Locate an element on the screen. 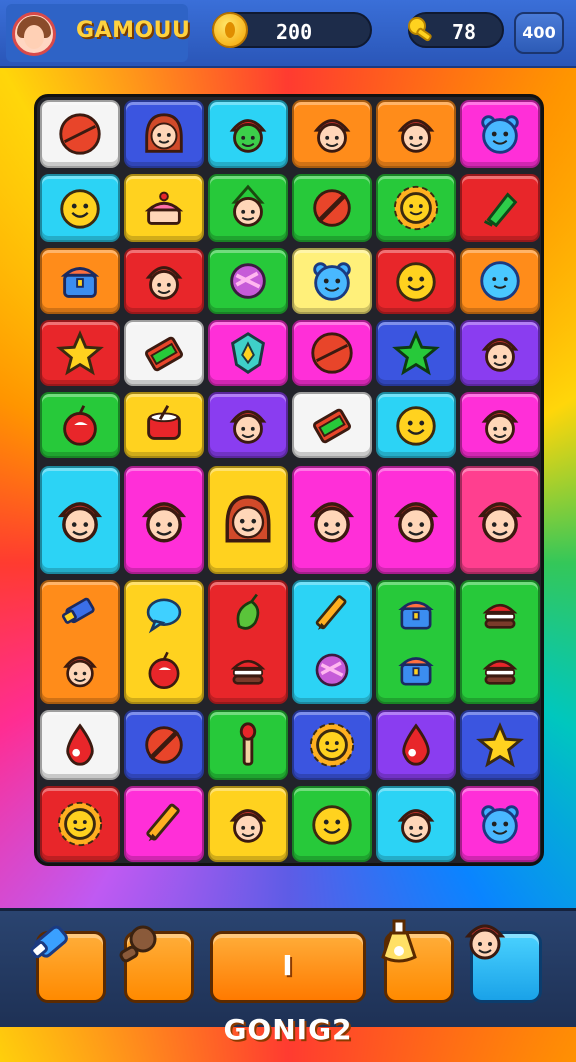 This screenshot has width=576, height=1062. blue-face-icon is located at coordinates (500, 134).